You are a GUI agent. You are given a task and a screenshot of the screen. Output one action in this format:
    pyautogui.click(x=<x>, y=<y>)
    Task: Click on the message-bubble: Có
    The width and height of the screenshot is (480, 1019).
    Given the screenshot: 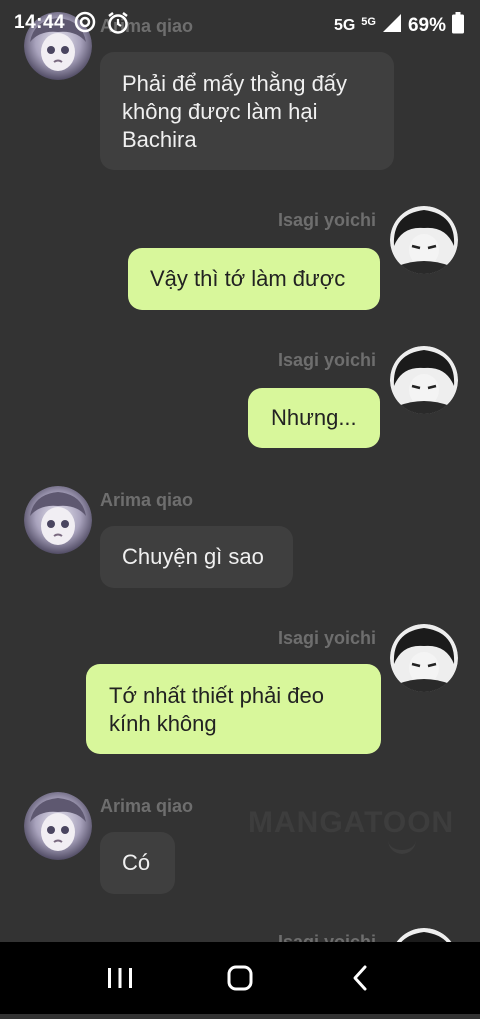 What is the action you would take?
    pyautogui.click(x=137, y=863)
    